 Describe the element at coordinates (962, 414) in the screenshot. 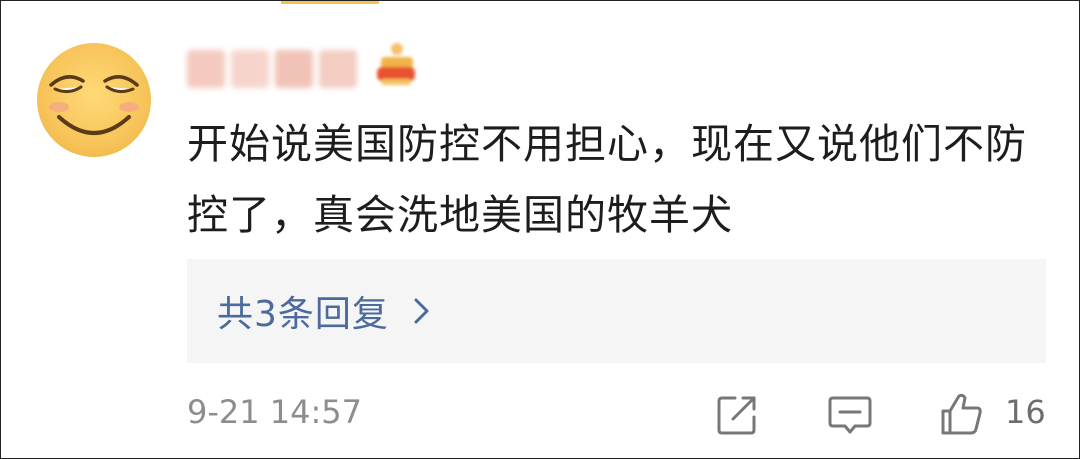

I see `thumbs-up-icon` at that location.